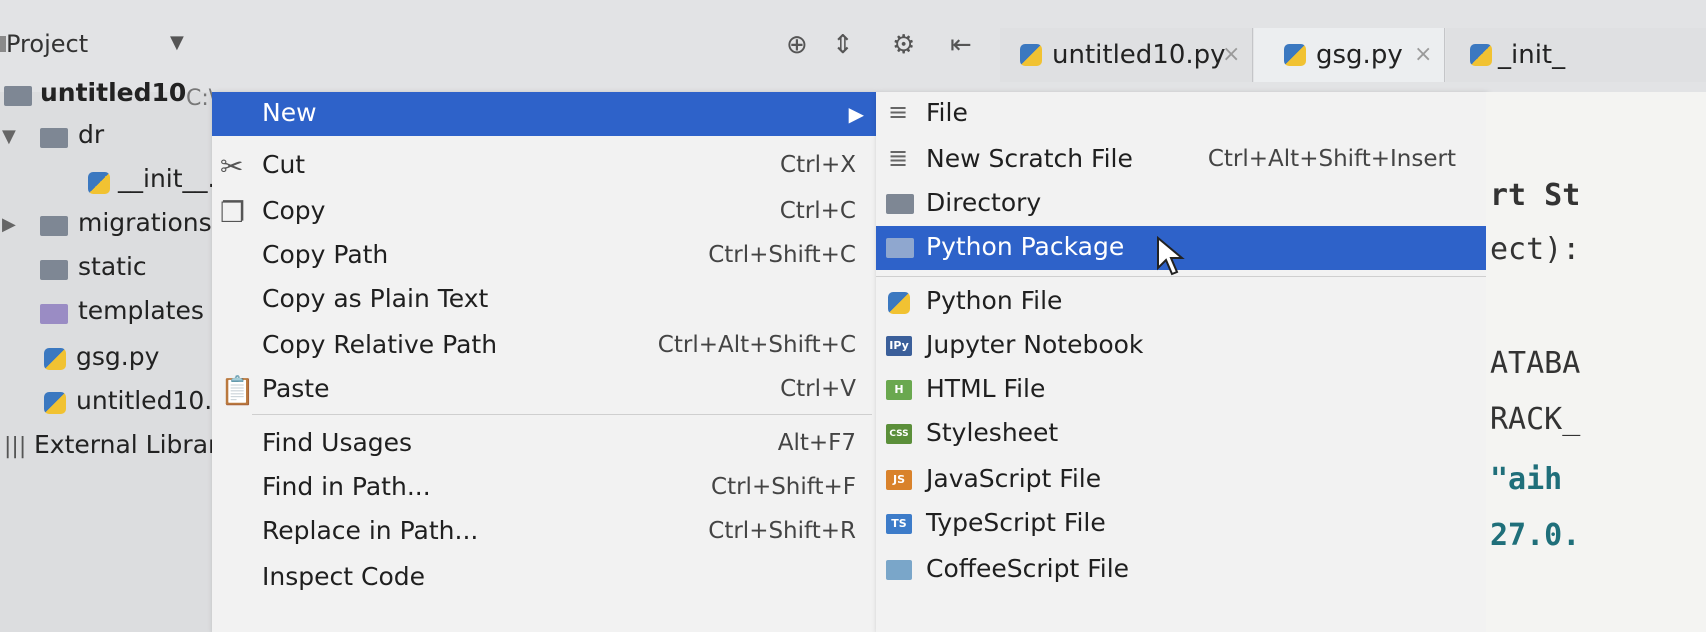 This screenshot has height=632, width=1706. What do you see at coordinates (1331, 159) in the screenshot?
I see `submenu-item-shortcut: Ctrl+Alt+Shift+Insert` at bounding box center [1331, 159].